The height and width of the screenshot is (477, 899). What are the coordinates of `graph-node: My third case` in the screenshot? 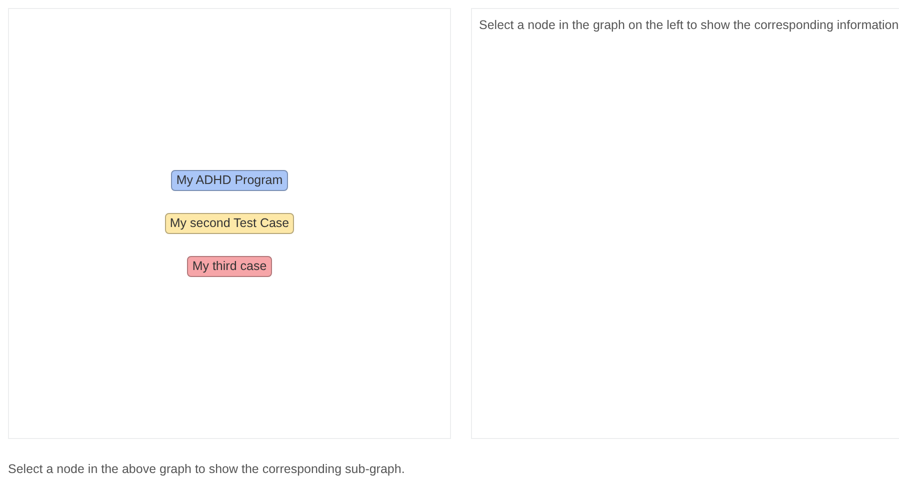 It's located at (229, 266).